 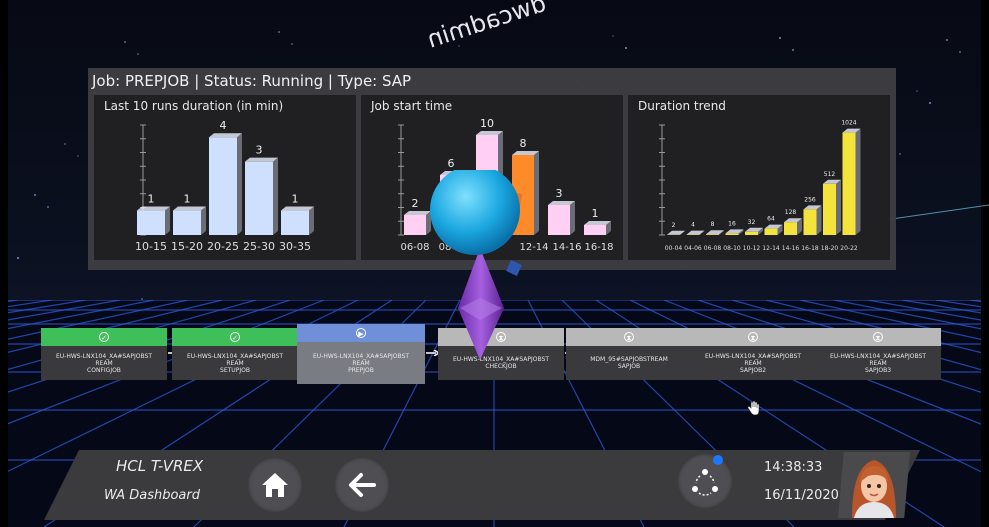 I want to click on home-icon, so click(x=275, y=485).